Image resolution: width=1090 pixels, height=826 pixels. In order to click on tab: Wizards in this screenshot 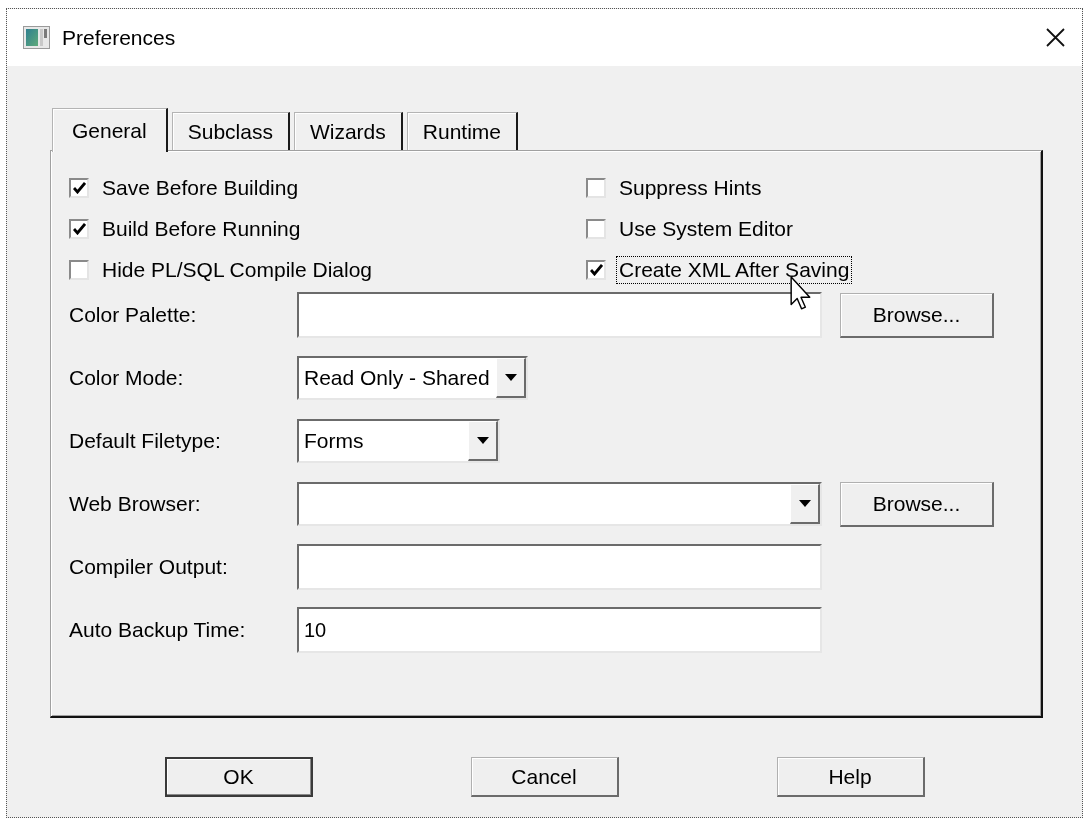, I will do `click(348, 131)`.